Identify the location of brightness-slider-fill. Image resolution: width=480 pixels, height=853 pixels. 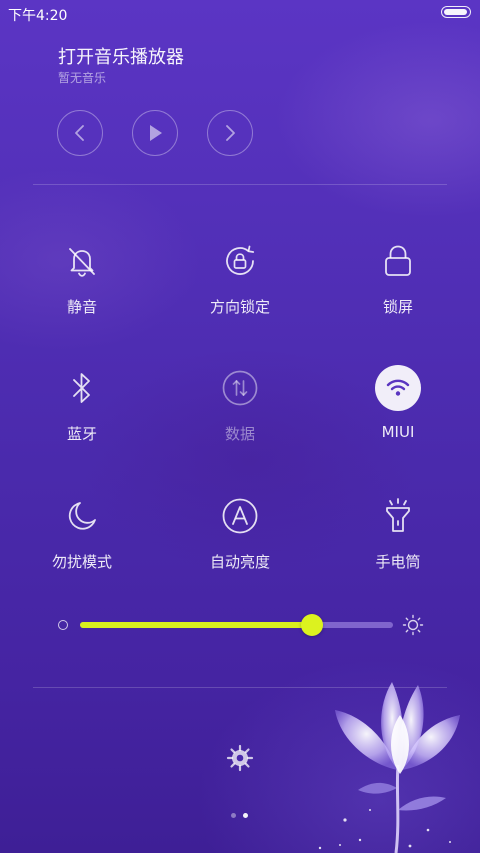
(196, 625).